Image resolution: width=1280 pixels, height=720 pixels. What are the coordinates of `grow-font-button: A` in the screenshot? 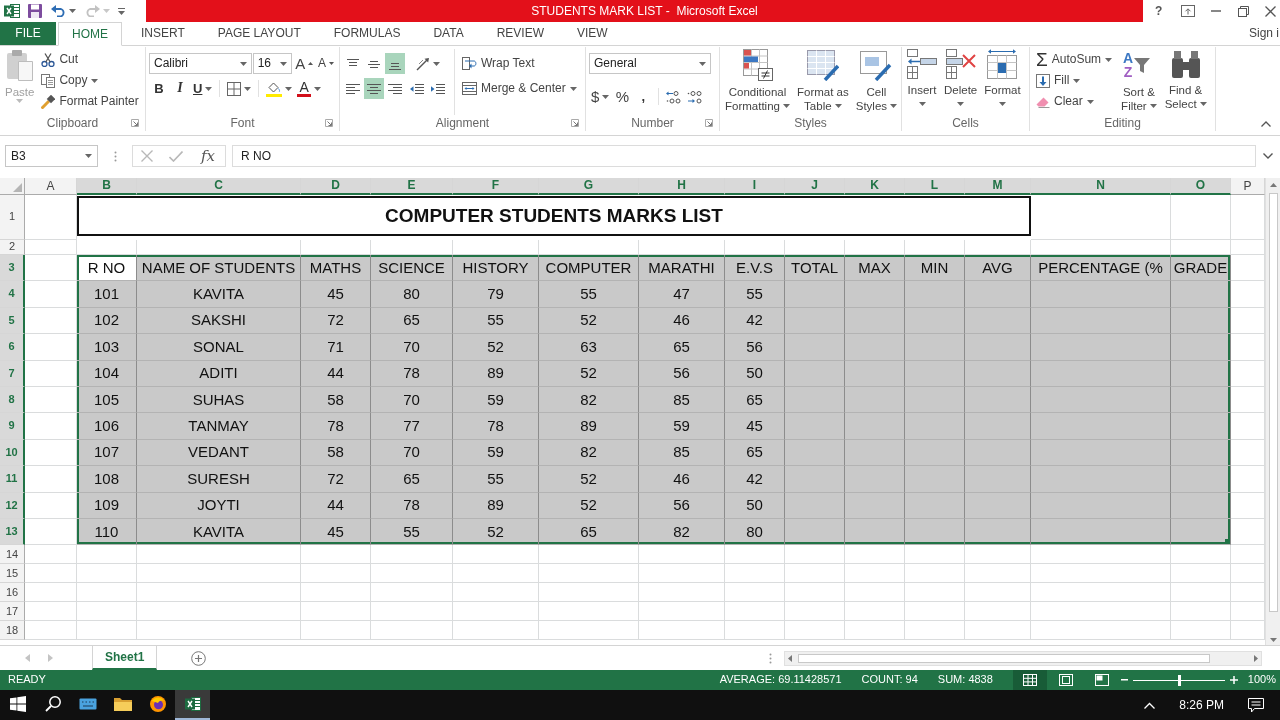 It's located at (304, 63).